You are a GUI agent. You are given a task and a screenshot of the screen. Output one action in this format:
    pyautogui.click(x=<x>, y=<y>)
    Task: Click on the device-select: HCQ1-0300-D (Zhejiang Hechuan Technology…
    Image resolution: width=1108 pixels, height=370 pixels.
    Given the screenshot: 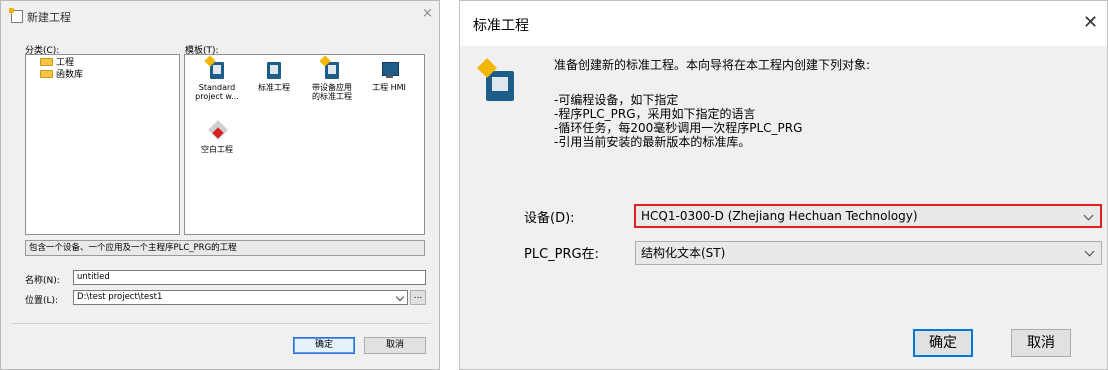 What is the action you would take?
    pyautogui.click(x=868, y=216)
    